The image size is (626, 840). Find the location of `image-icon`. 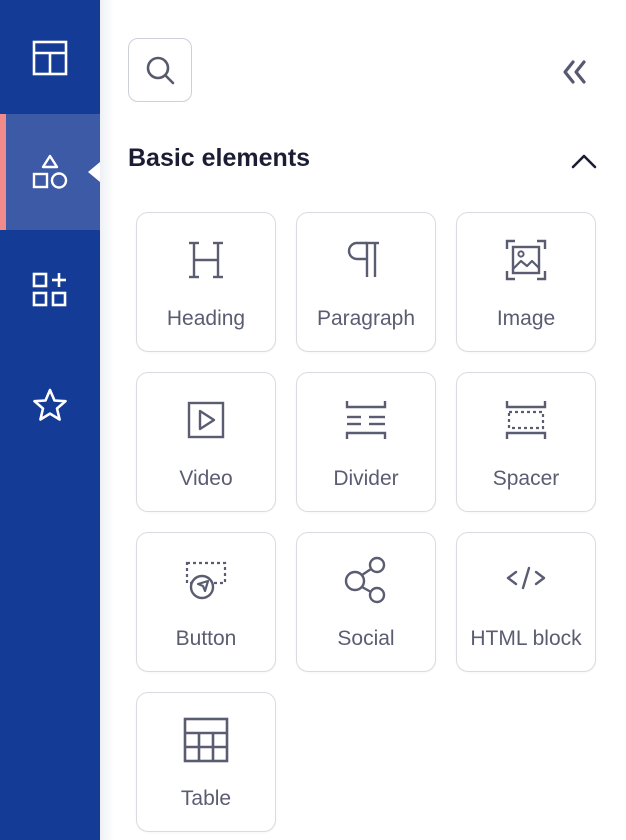

image-icon is located at coordinates (526, 260).